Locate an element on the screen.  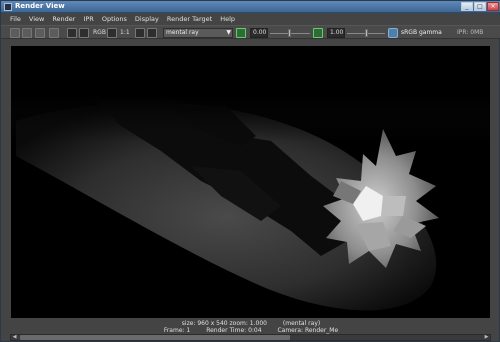
scroll-left-icon: ◀ is located at coordinates (14, 337).